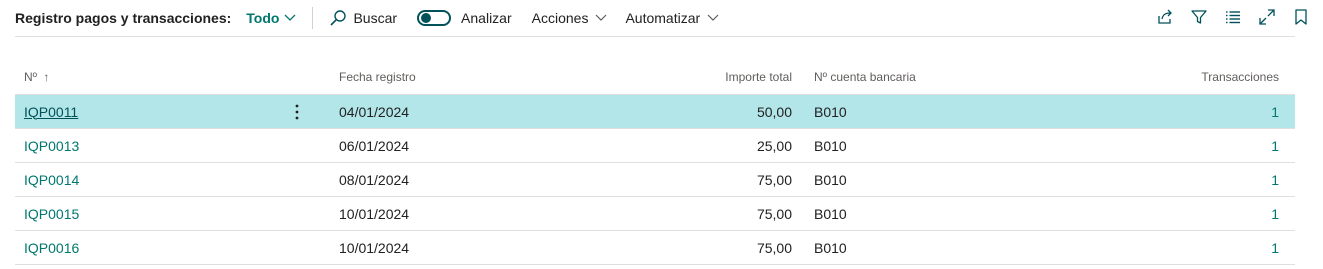 This screenshot has width=1323, height=269. Describe the element at coordinates (426, 18) in the screenshot. I see `toggle-knob` at that location.